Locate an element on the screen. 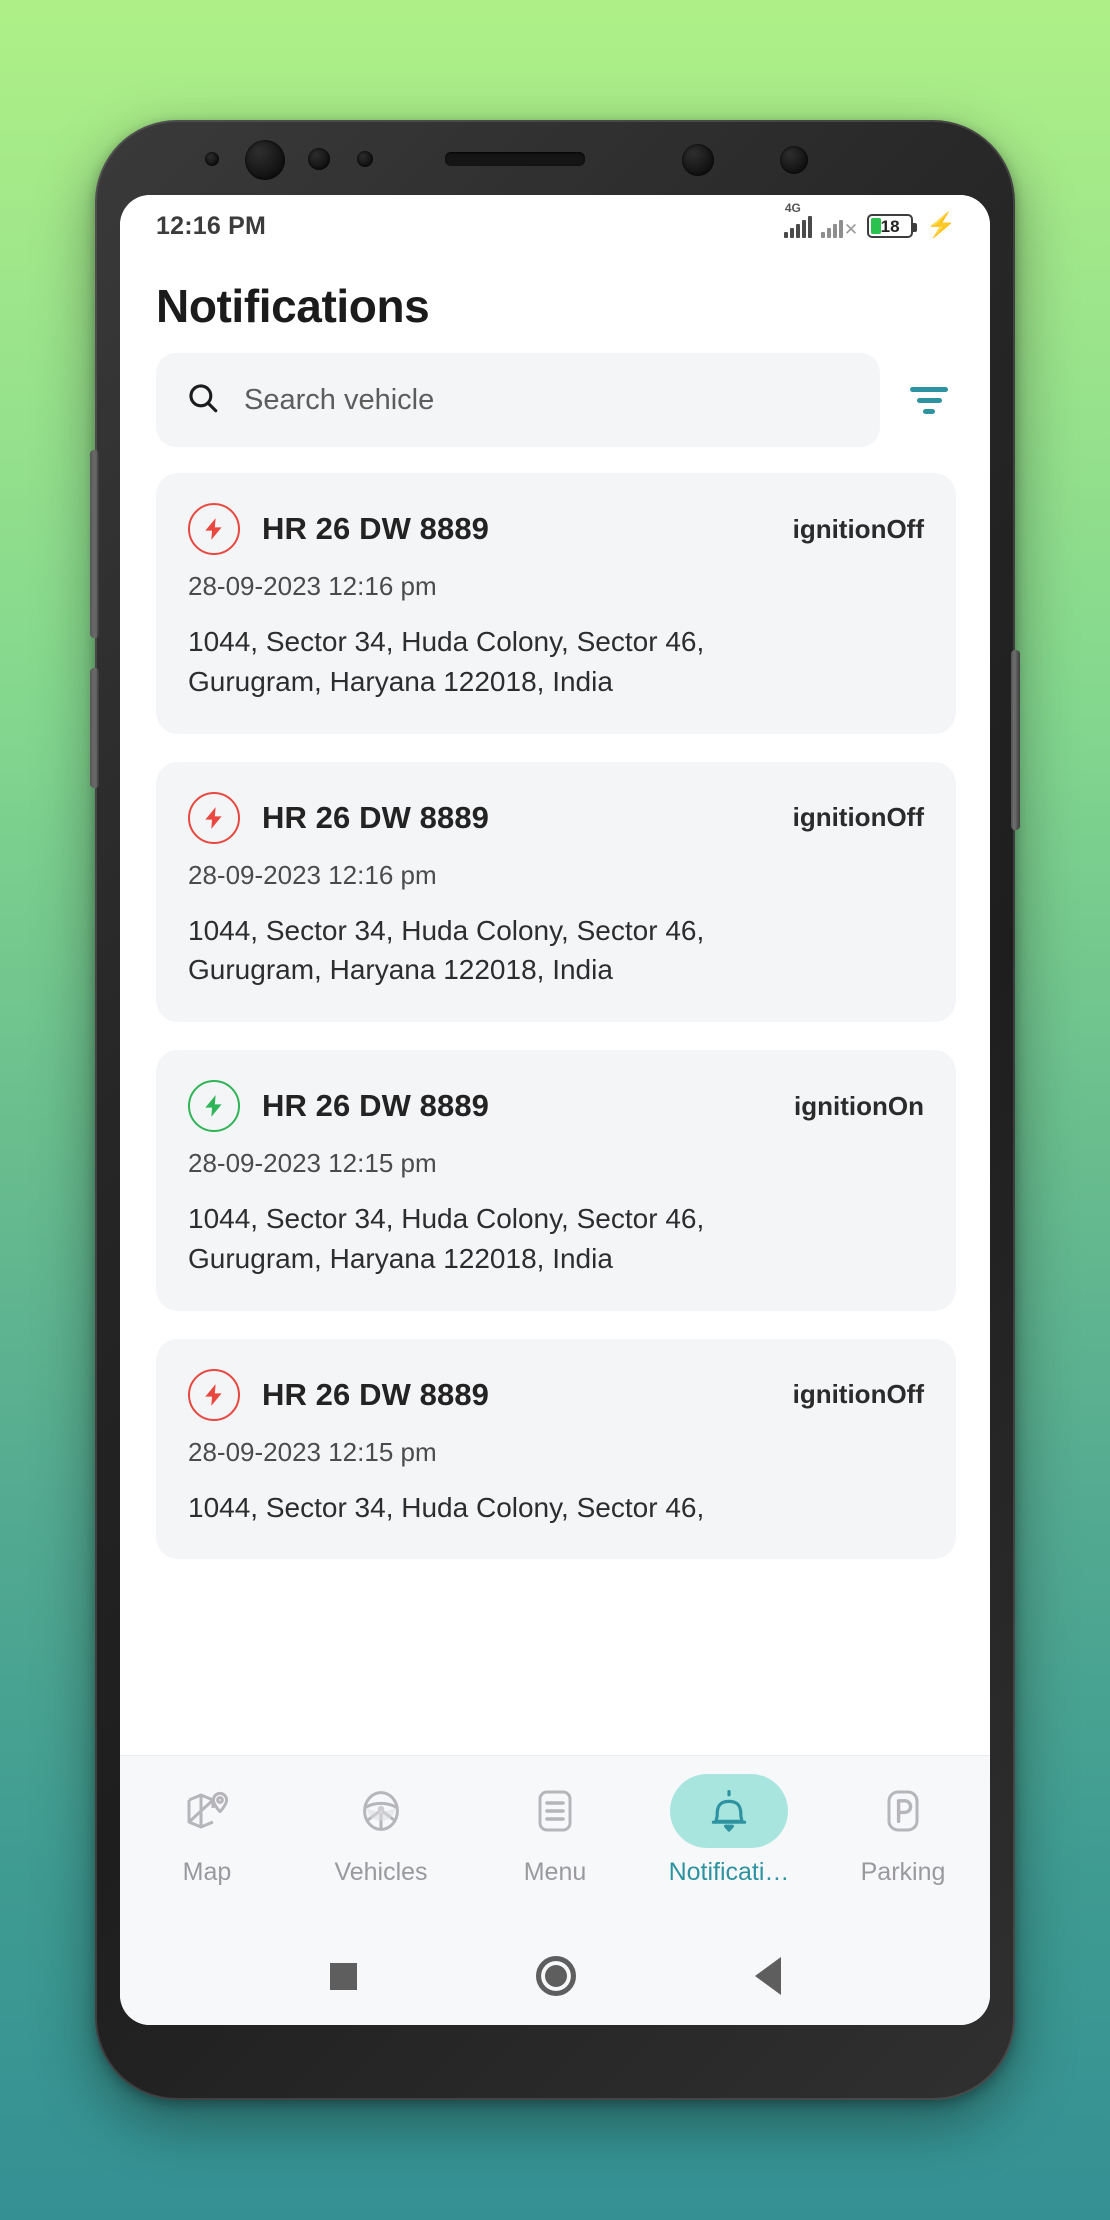 The height and width of the screenshot is (2220, 1110). triangle-back-icon is located at coordinates (767, 1976).